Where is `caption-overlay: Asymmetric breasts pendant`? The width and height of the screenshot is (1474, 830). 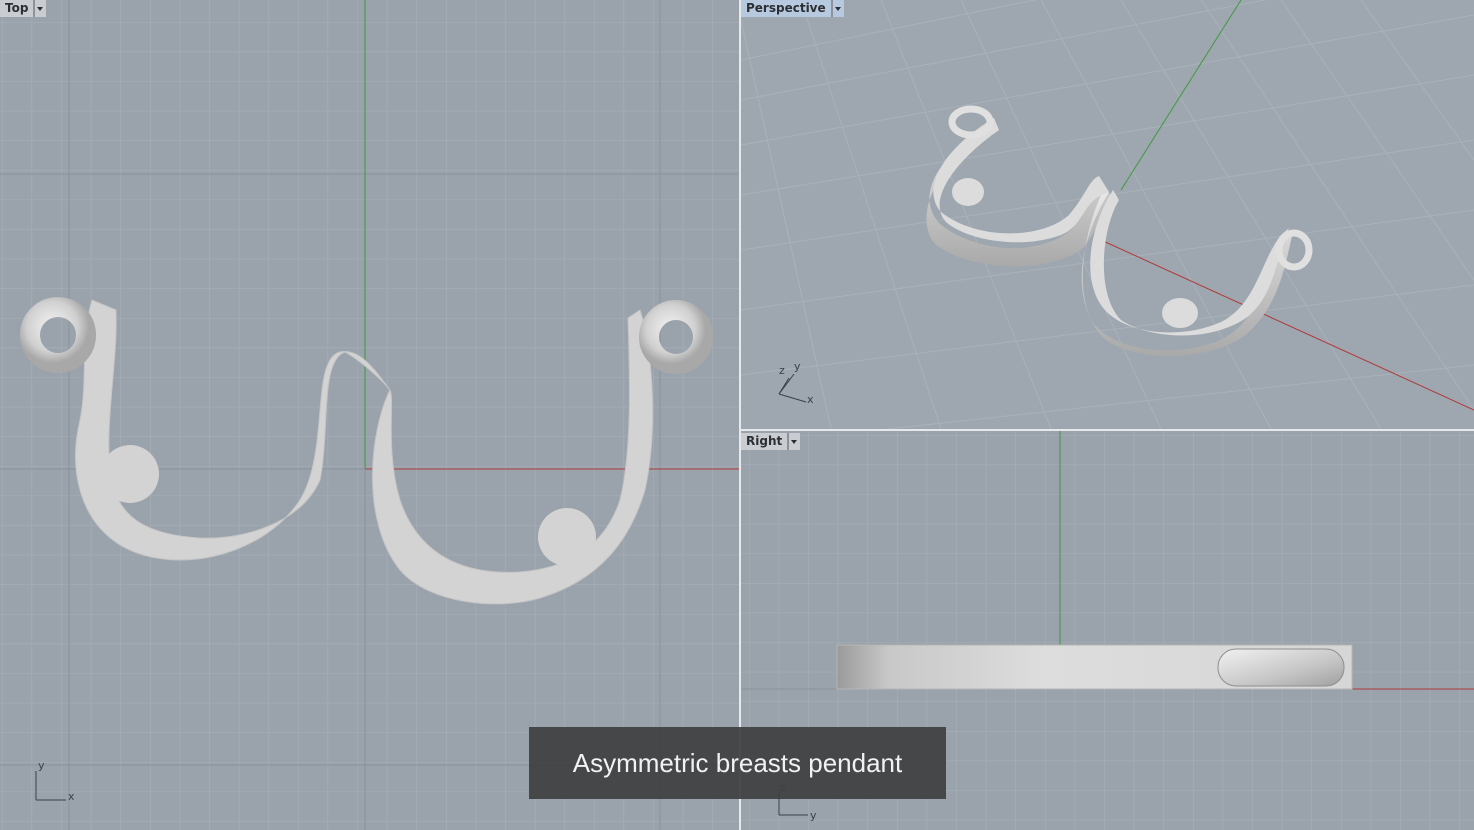
caption-overlay: Asymmetric breasts pendant is located at coordinates (737, 763).